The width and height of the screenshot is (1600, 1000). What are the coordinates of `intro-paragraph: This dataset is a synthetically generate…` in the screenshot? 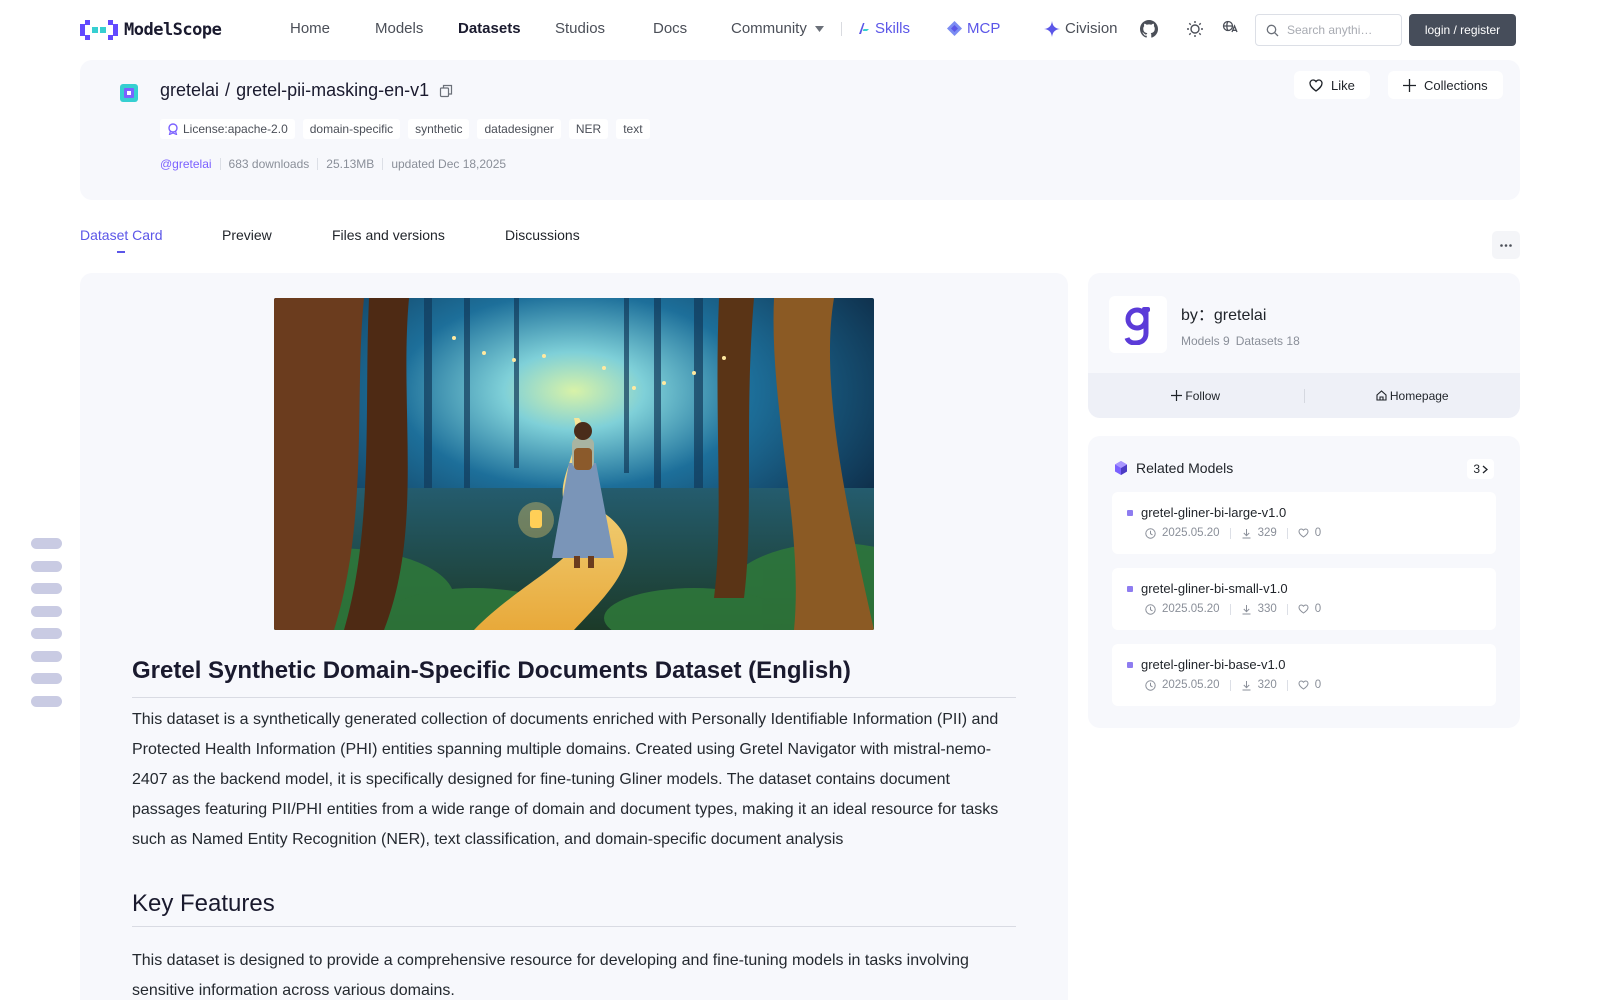 It's located at (565, 779).